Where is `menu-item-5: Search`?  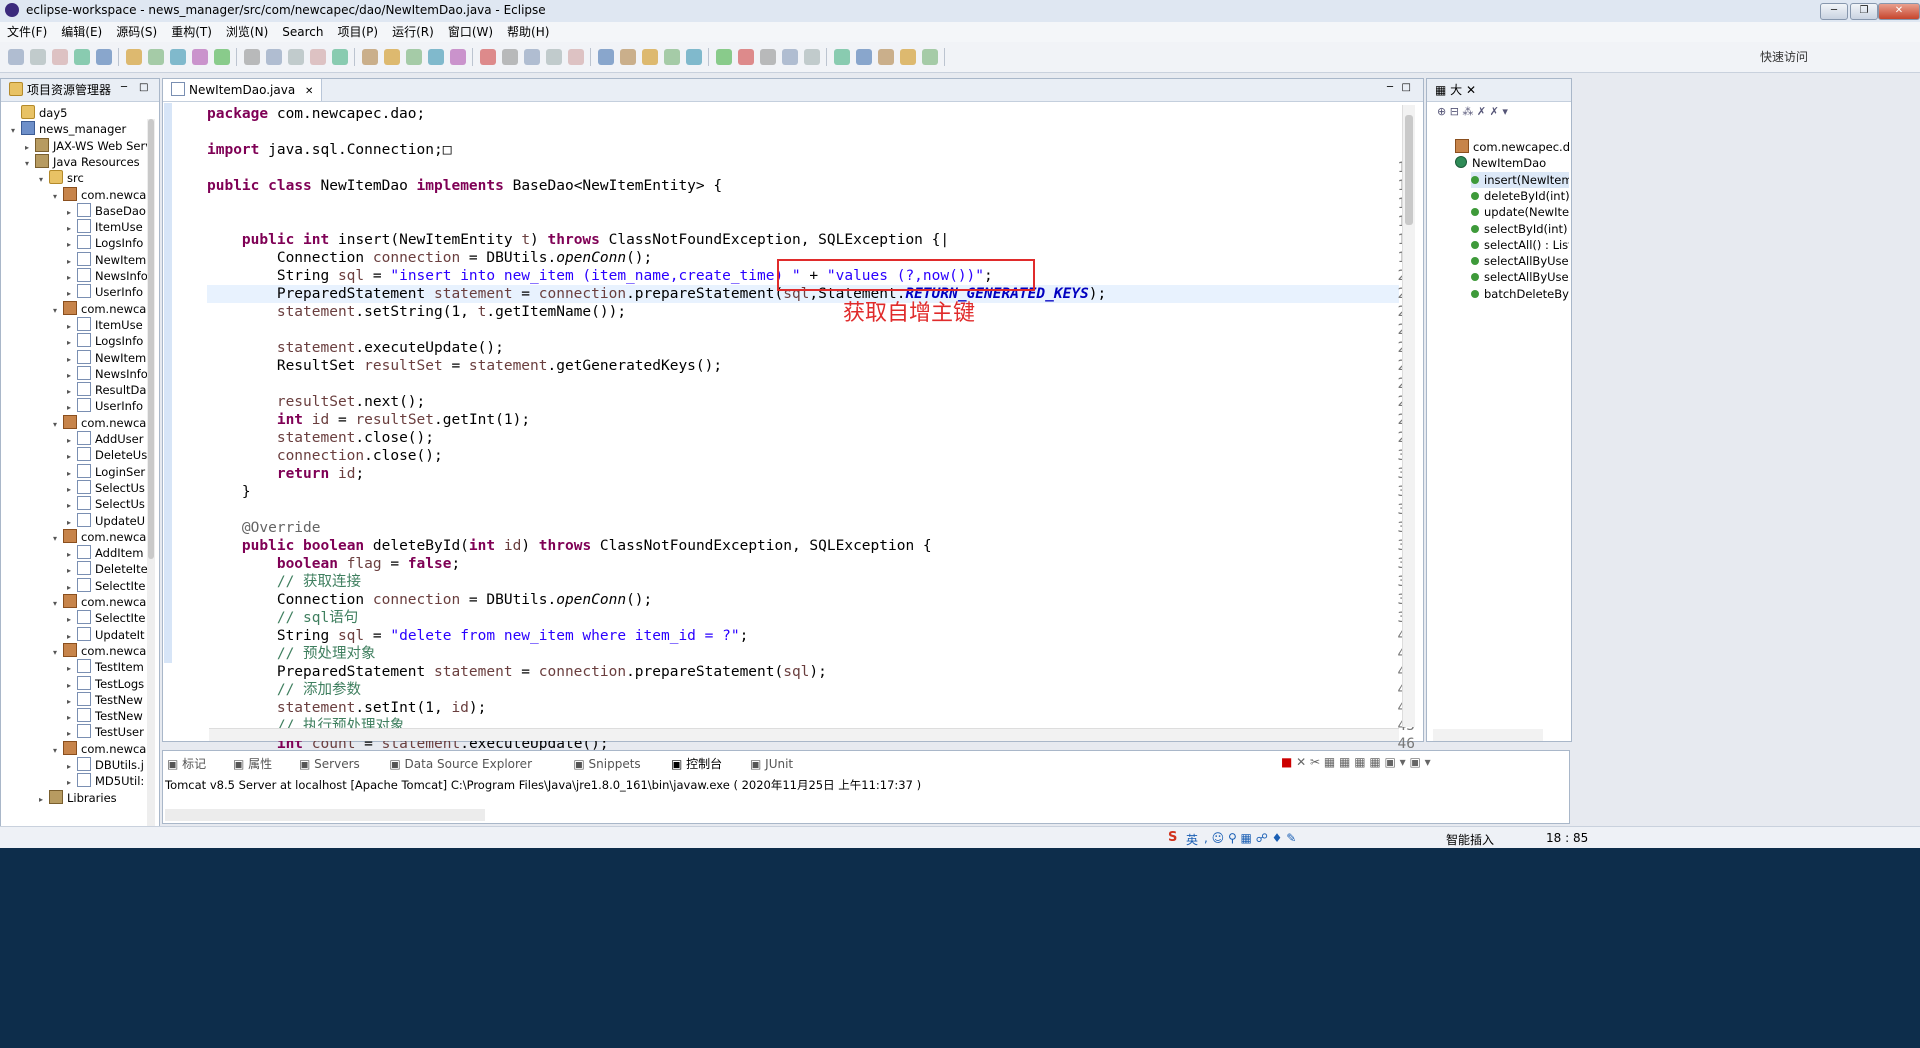 menu-item-5: Search is located at coordinates (302, 32).